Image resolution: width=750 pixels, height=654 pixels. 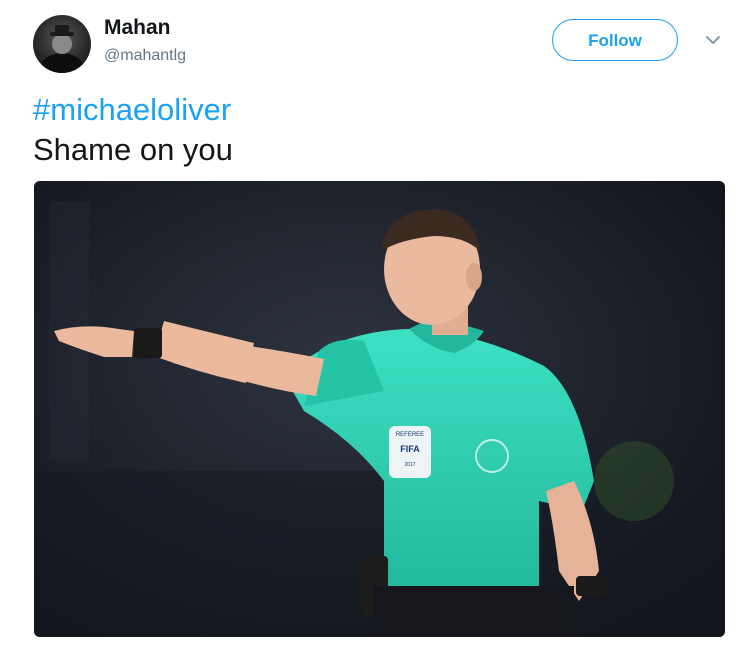 What do you see at coordinates (137, 28) in the screenshot?
I see `author-name: Mahan` at bounding box center [137, 28].